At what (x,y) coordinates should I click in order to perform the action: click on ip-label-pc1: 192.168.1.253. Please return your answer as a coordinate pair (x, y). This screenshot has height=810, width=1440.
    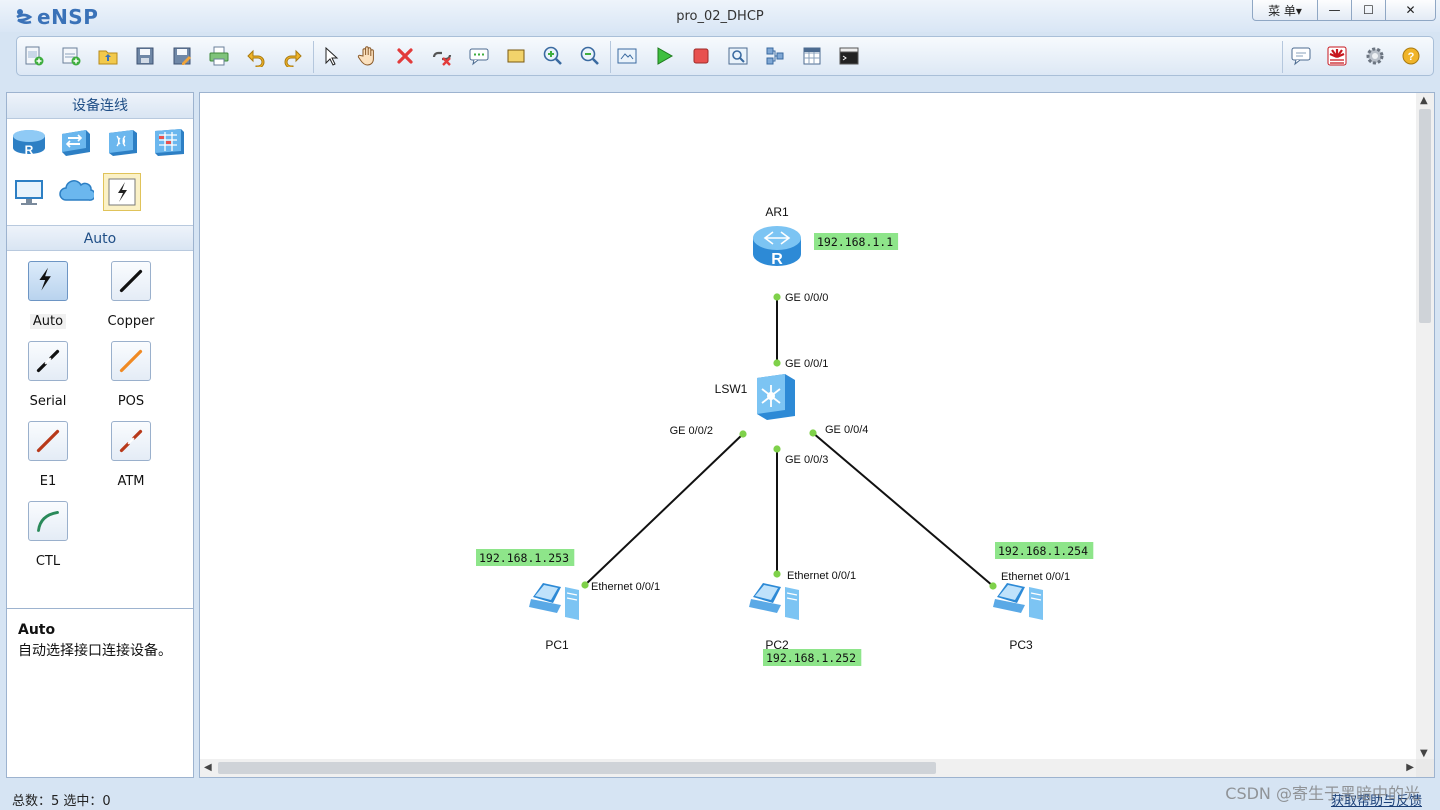
    Looking at the image, I should click on (524, 558).